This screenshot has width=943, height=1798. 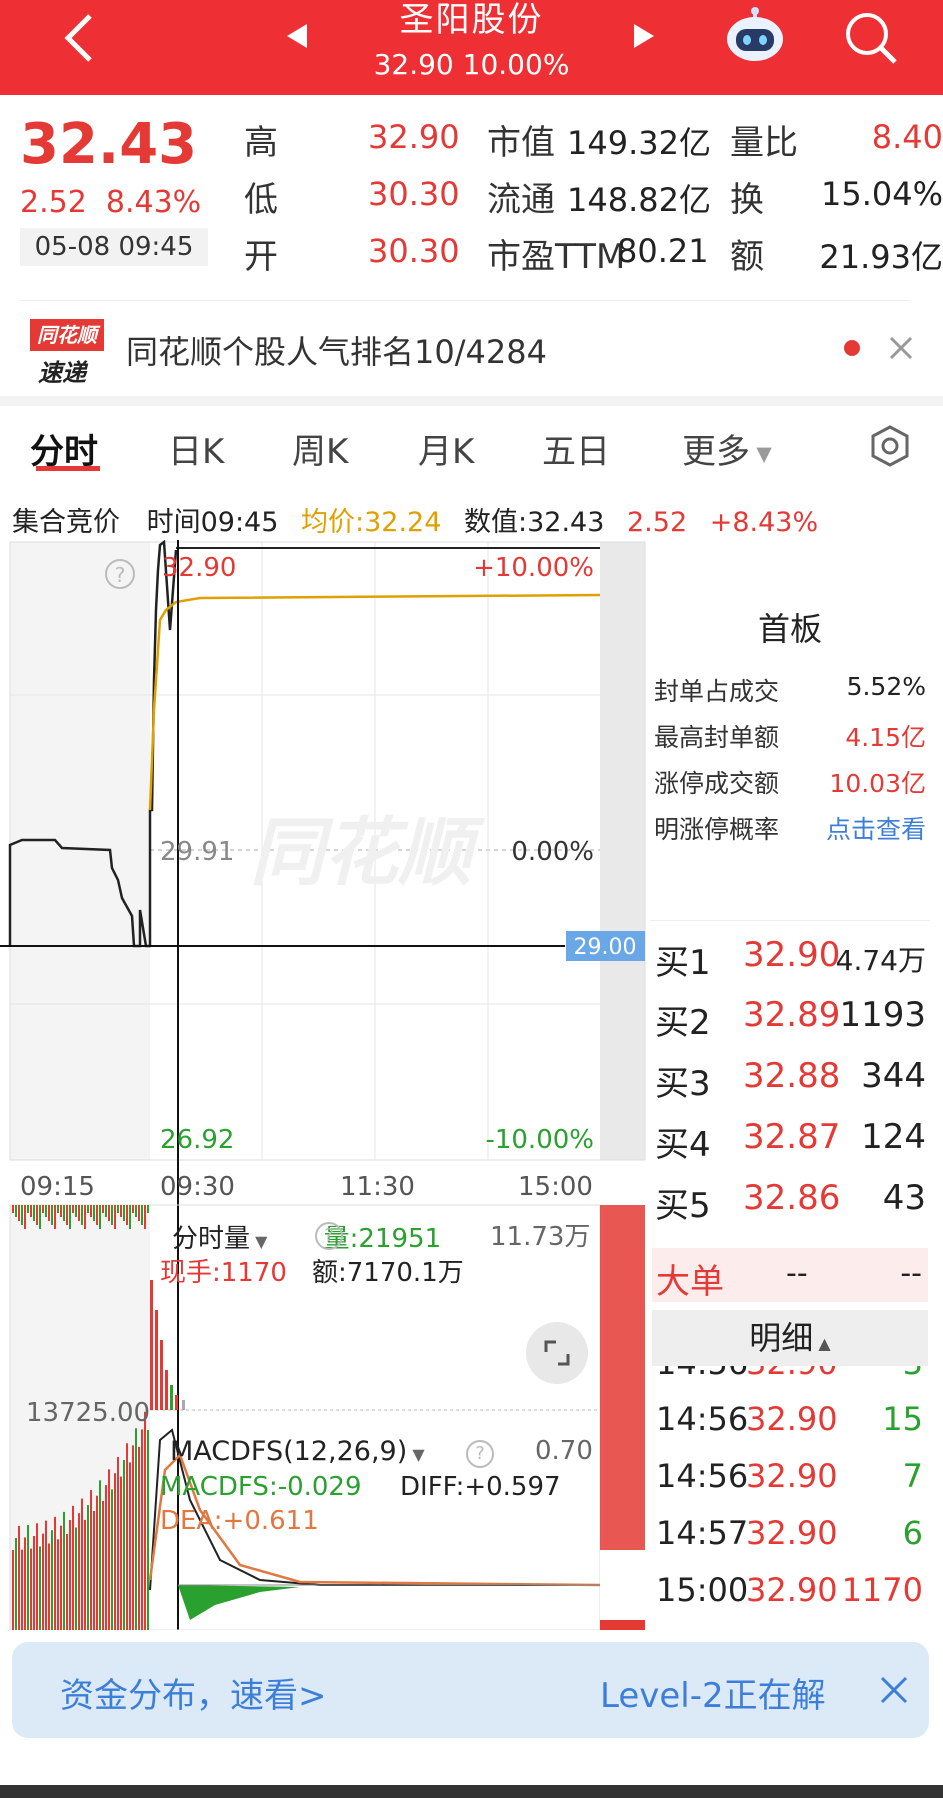 What do you see at coordinates (297, 1451) in the screenshot?
I see `macd-selector: MACDFS(12,26,9) ▼` at bounding box center [297, 1451].